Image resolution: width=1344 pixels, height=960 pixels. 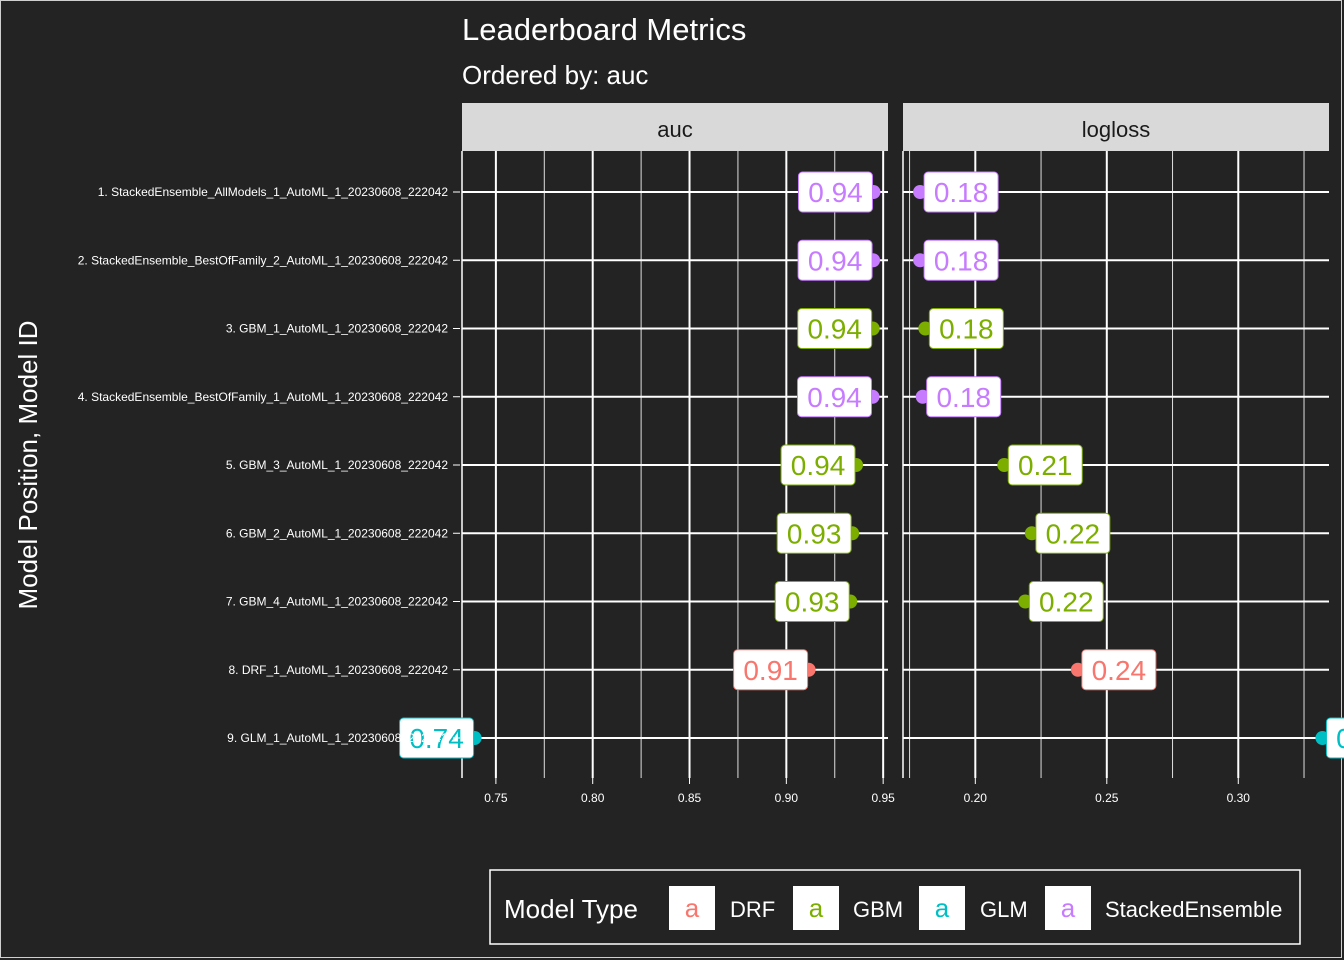 What do you see at coordinates (337, 533) in the screenshot?
I see `row-label: 6. GBM_2_AutoML_1_20230608_222042` at bounding box center [337, 533].